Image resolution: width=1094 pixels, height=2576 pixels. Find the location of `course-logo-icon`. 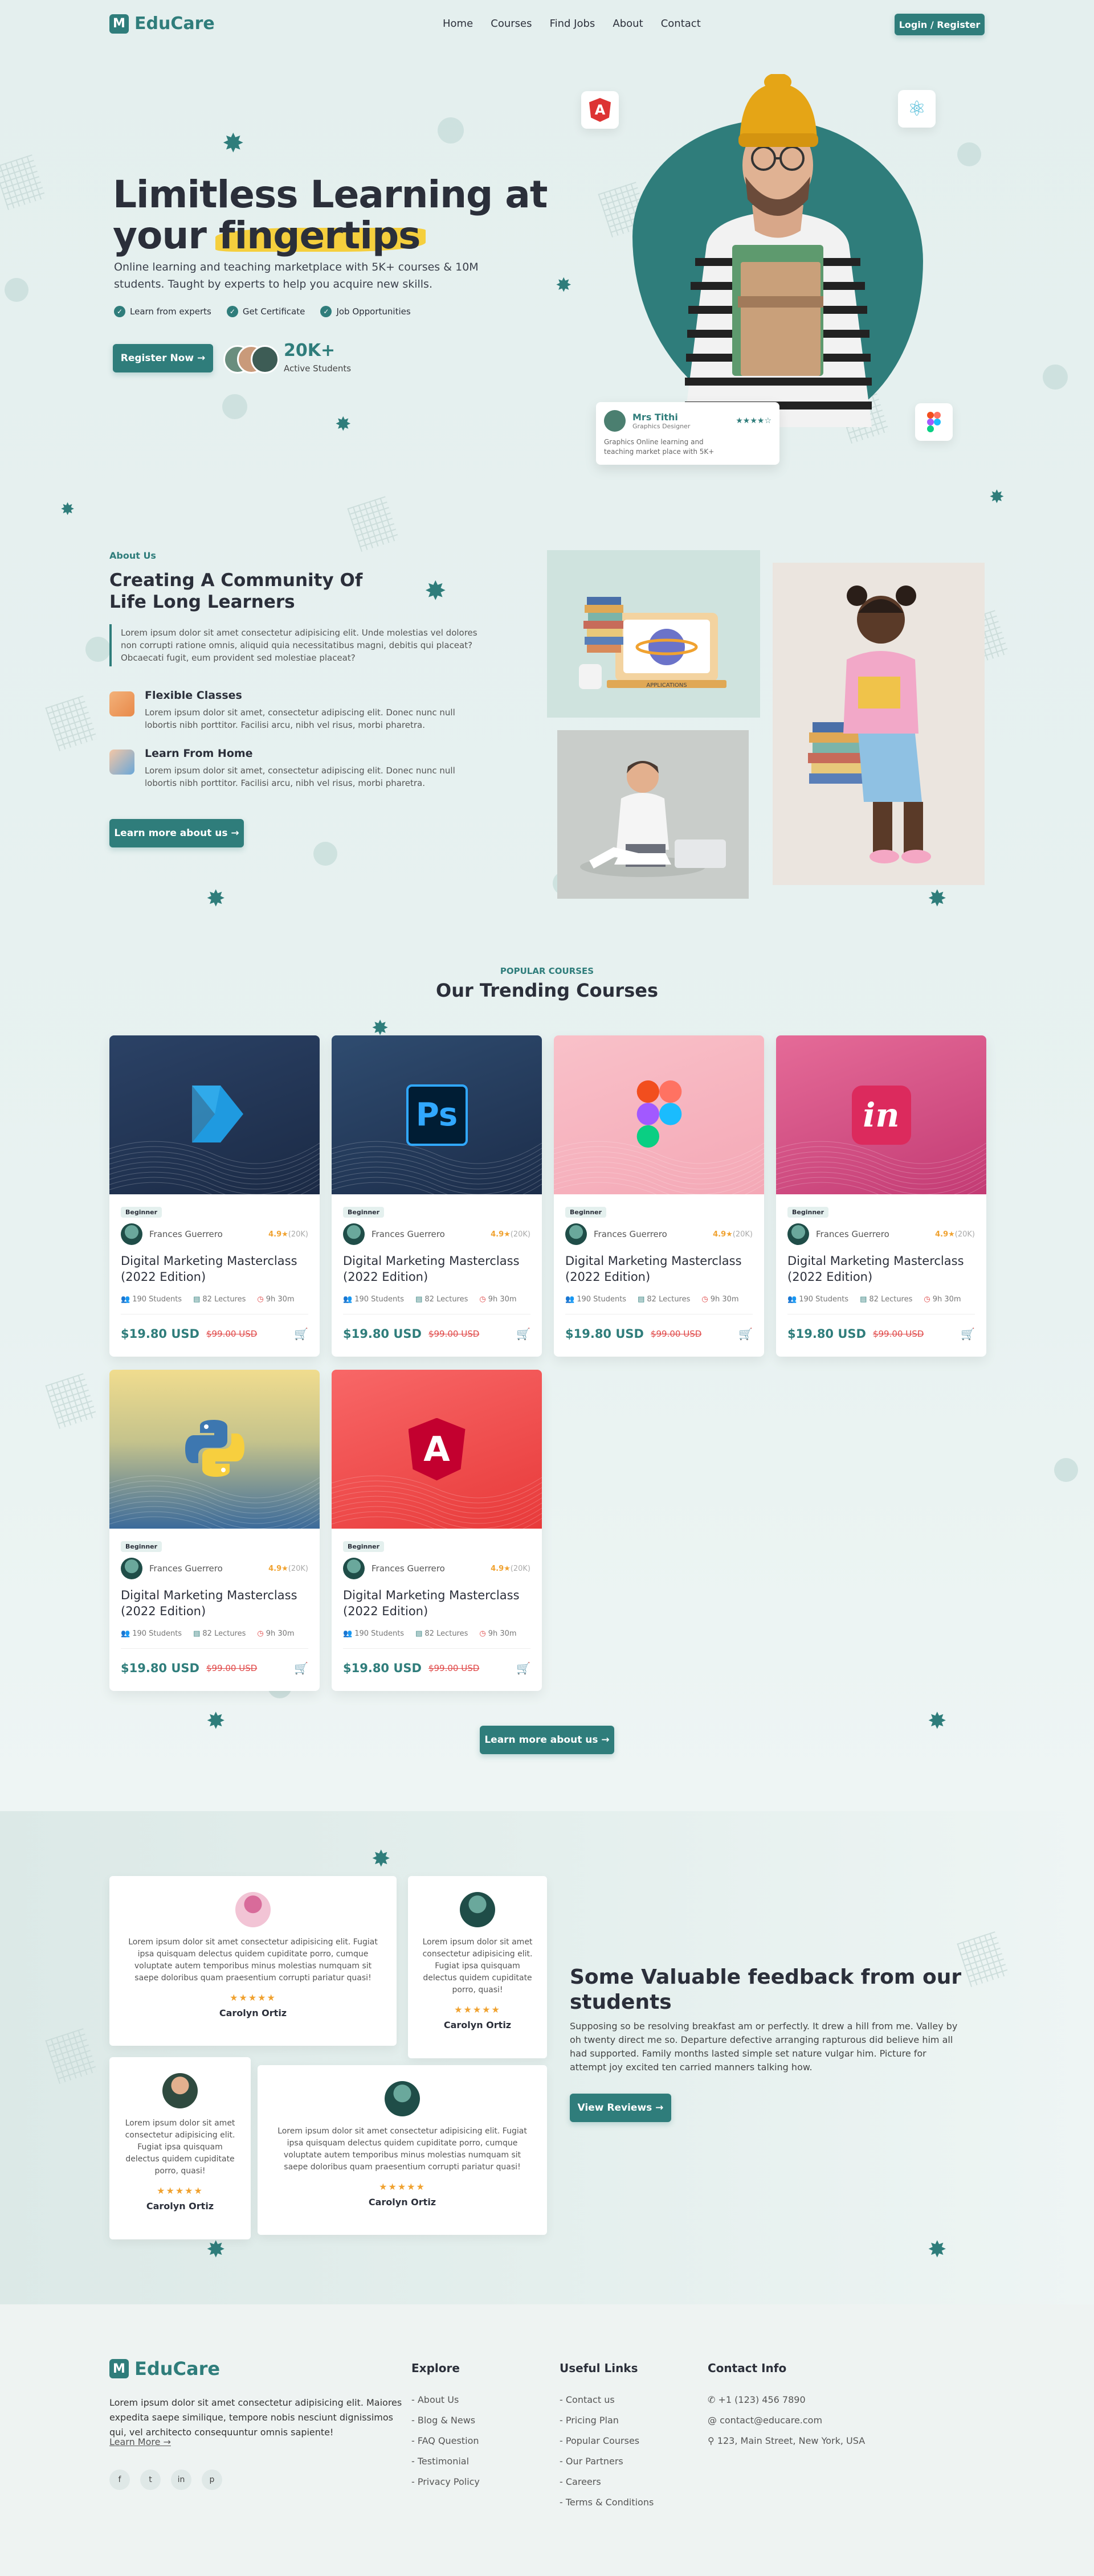

course-logo-icon is located at coordinates (215, 1115).